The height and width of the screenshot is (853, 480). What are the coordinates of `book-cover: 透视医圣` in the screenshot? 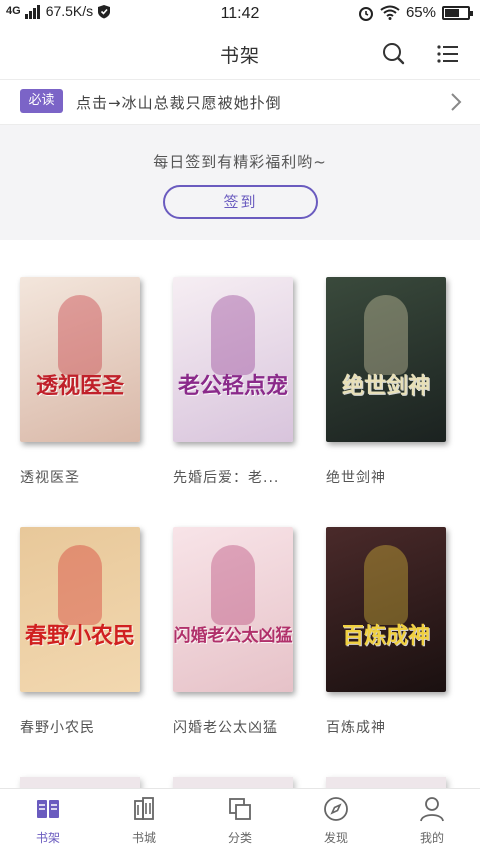 It's located at (80, 359).